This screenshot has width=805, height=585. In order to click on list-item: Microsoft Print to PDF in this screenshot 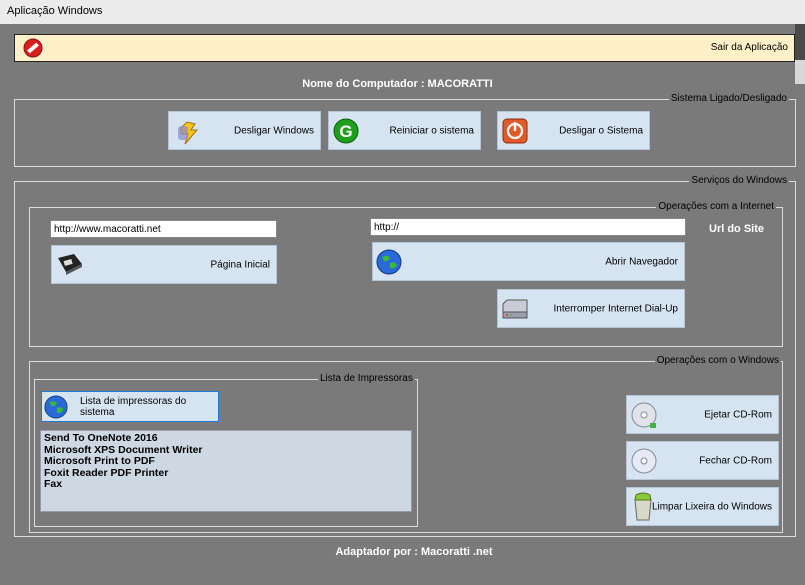, I will do `click(226, 461)`.